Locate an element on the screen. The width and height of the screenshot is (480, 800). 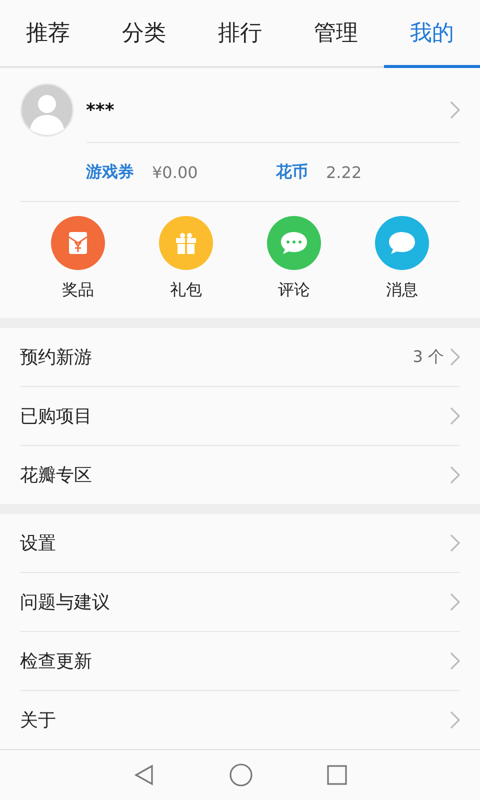
user-name: *** is located at coordinates (101, 110).